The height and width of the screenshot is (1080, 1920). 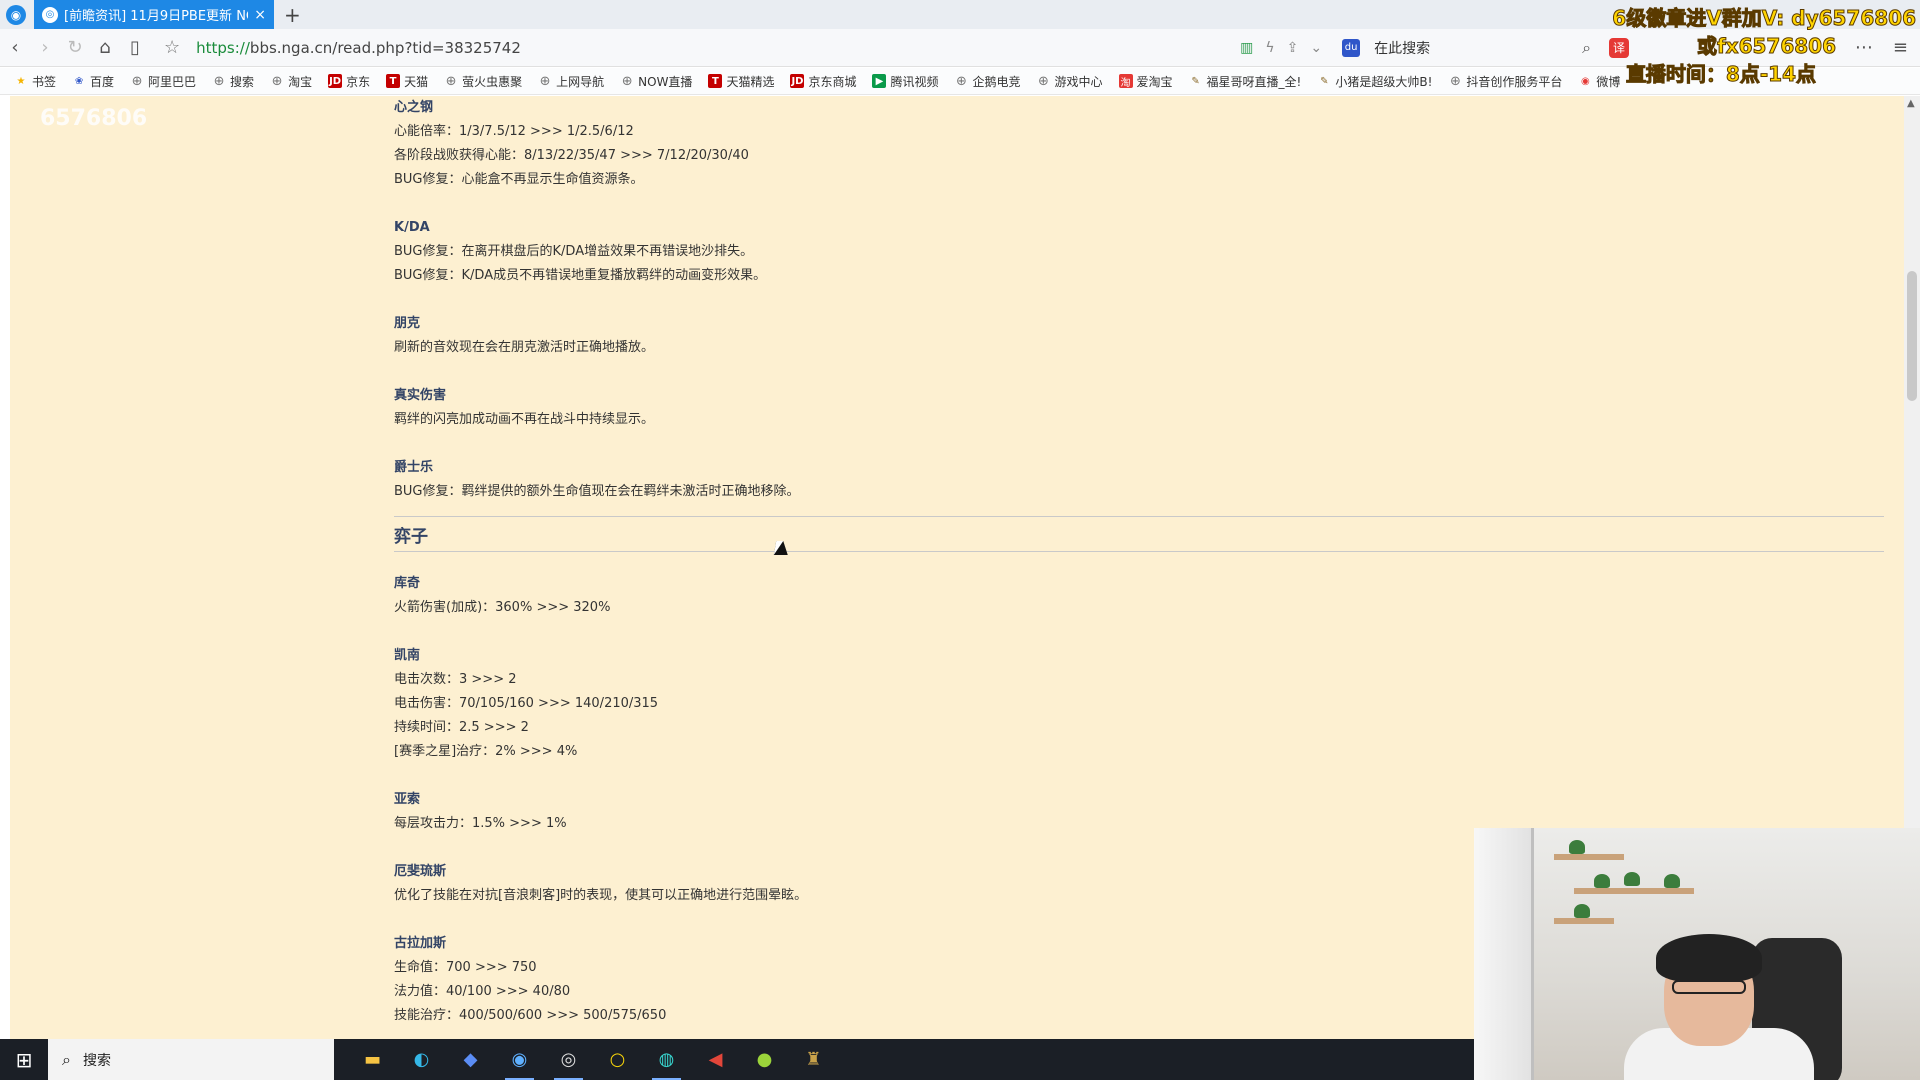 What do you see at coordinates (75, 47) in the screenshot?
I see `refresh-button: ↻` at bounding box center [75, 47].